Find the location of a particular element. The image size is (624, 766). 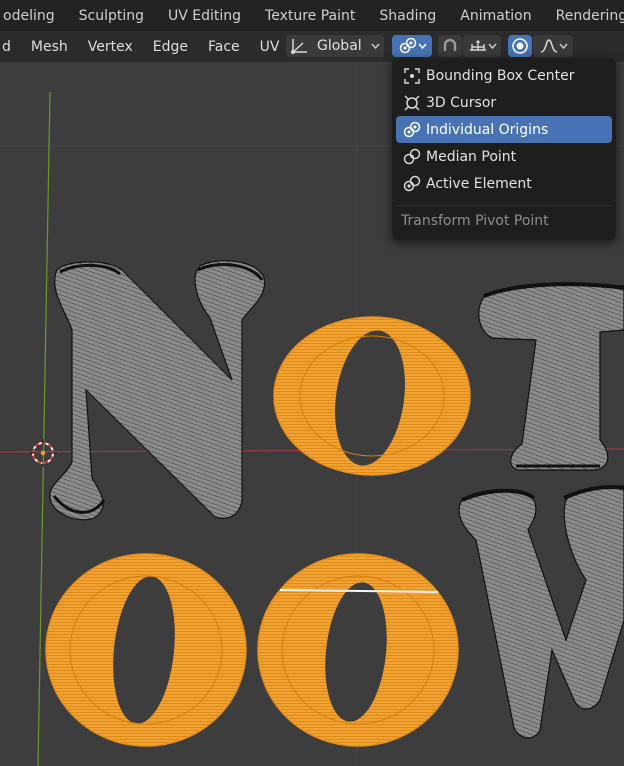

menu-uv: UV is located at coordinates (270, 47).